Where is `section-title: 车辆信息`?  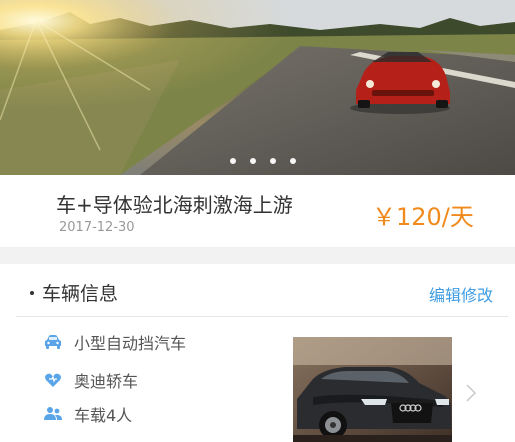 section-title: 车辆信息 is located at coordinates (80, 294).